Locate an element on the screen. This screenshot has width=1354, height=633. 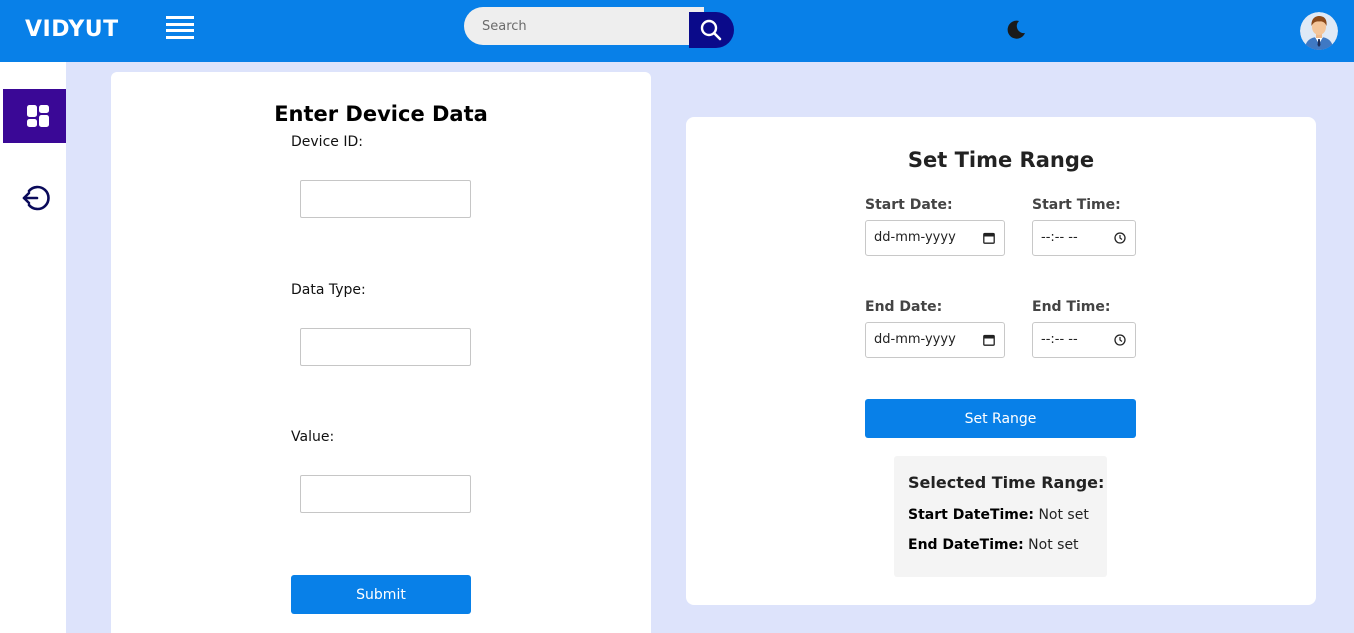
end-date-label: End Date: is located at coordinates (904, 307).